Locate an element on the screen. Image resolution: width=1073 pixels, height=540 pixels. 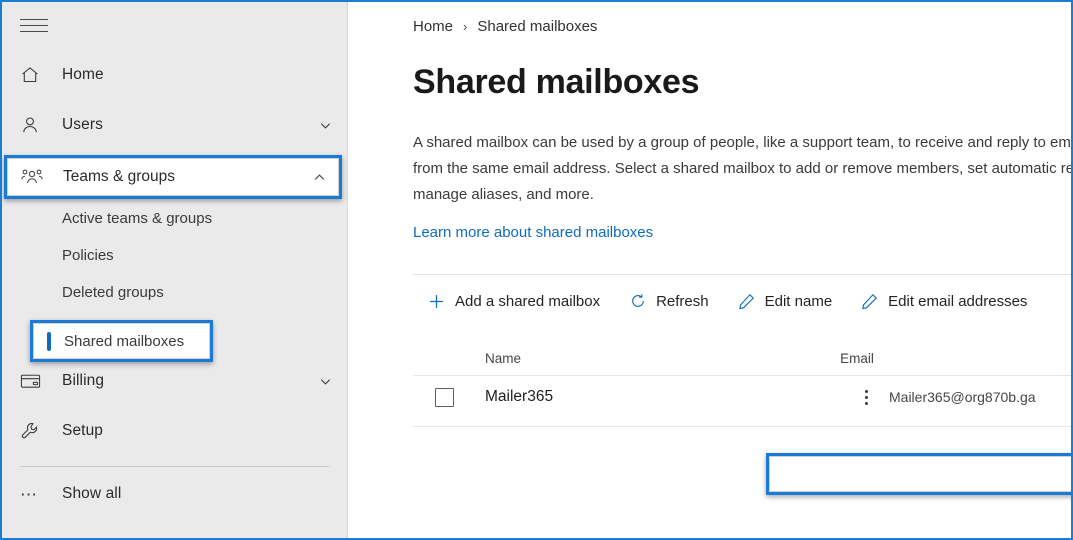
plus-icon is located at coordinates (436, 301).